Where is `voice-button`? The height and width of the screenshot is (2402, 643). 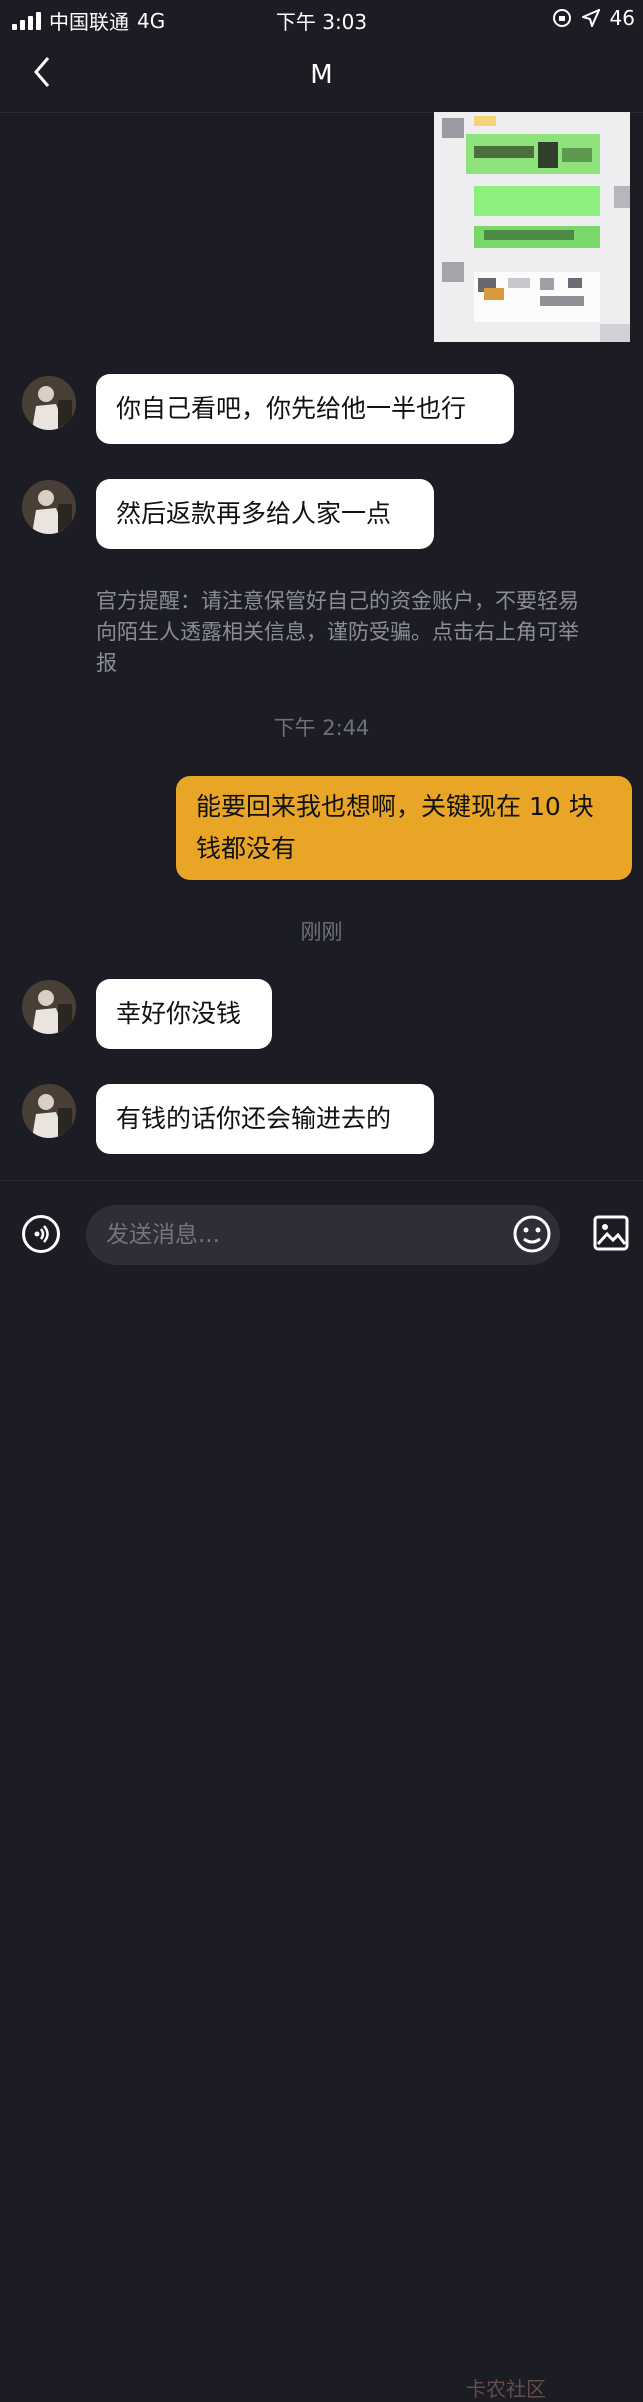 voice-button is located at coordinates (41, 1234).